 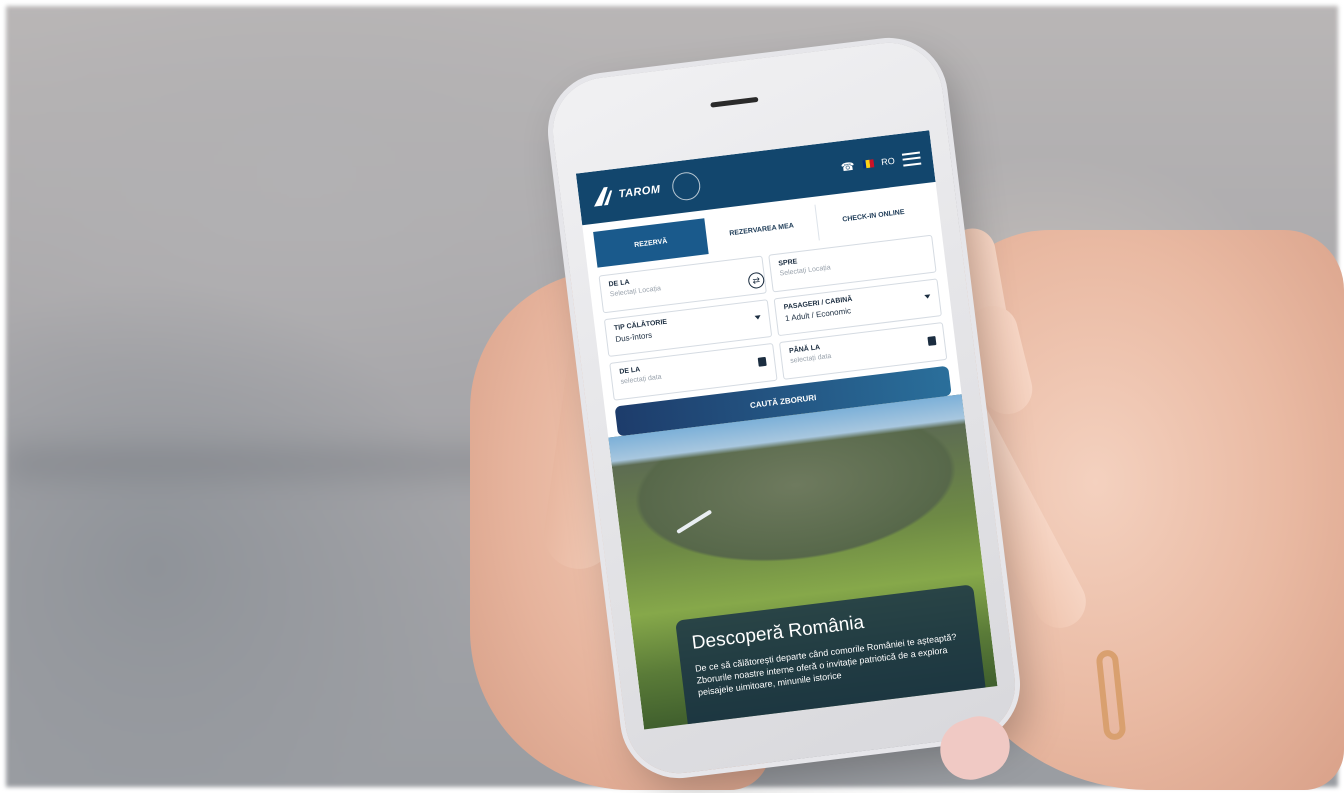 I want to click on snow-patch, so click(x=694, y=522).